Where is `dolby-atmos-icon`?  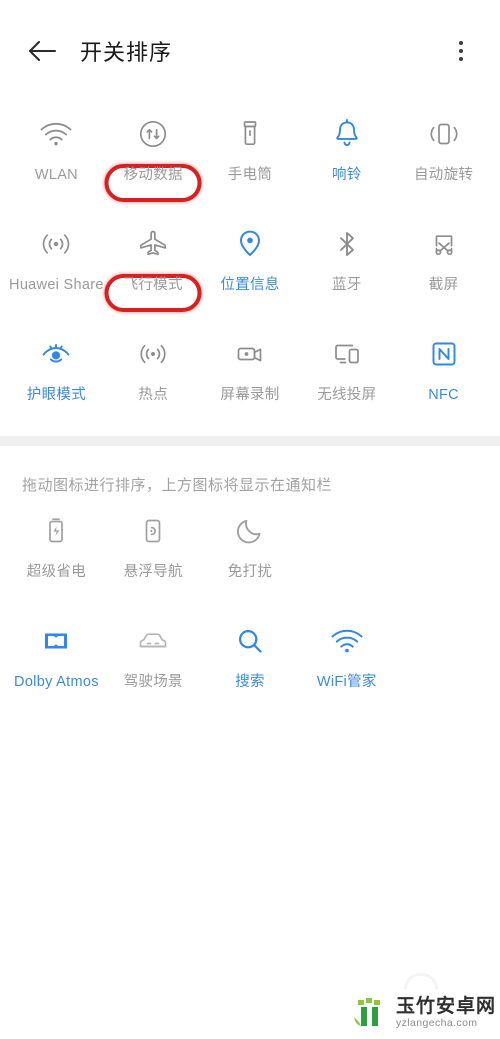
dolby-atmos-icon is located at coordinates (56, 641).